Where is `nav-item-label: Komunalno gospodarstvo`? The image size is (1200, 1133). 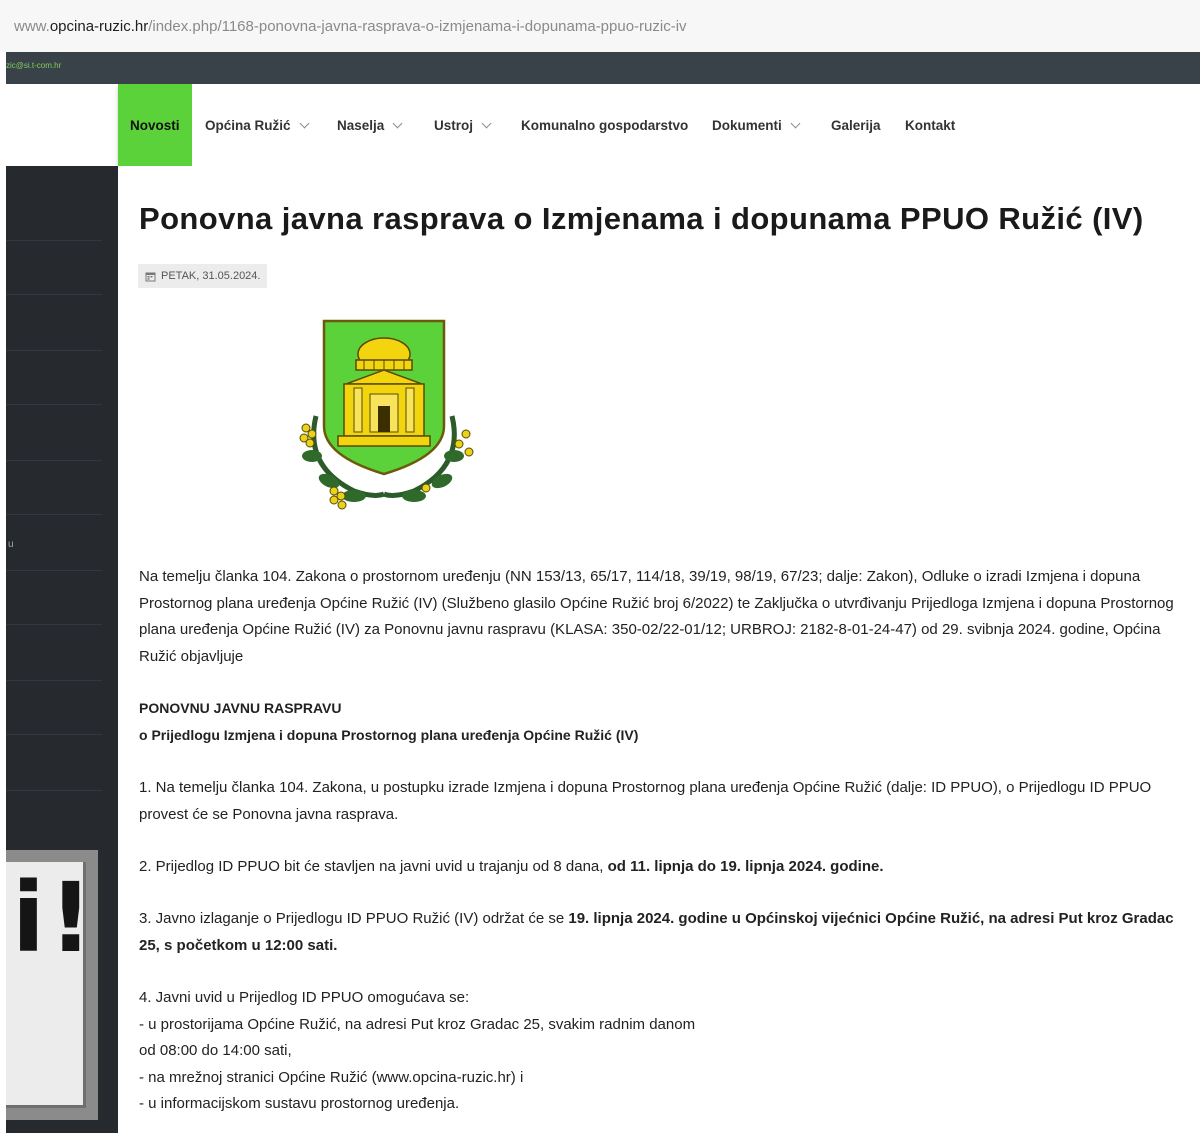
nav-item-label: Komunalno gospodarstvo is located at coordinates (605, 125).